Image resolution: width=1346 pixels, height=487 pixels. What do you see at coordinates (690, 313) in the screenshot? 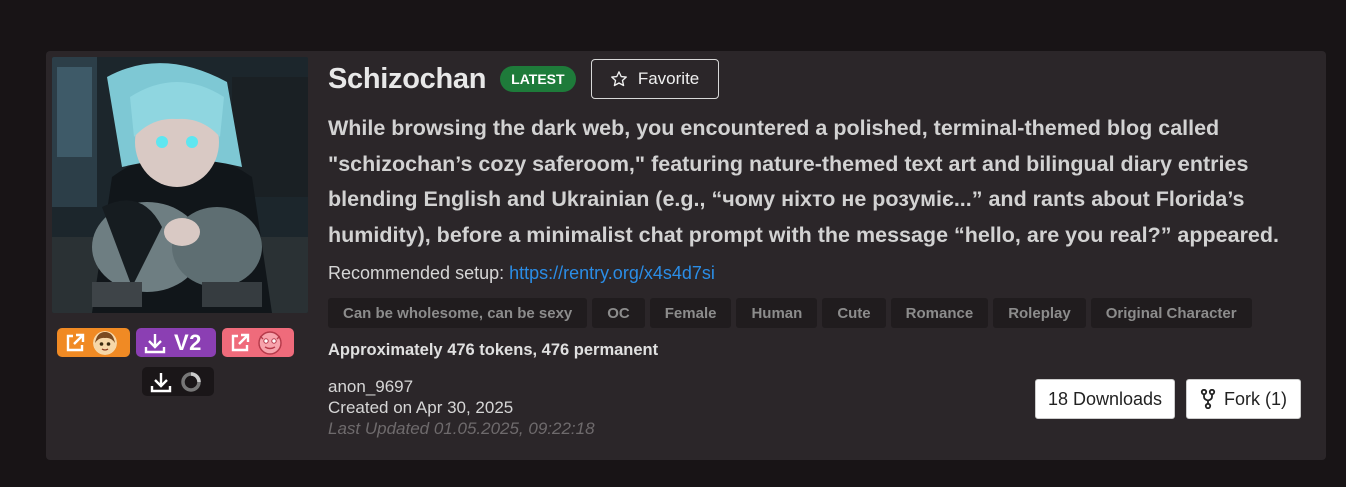
I see `tag: Female` at bounding box center [690, 313].